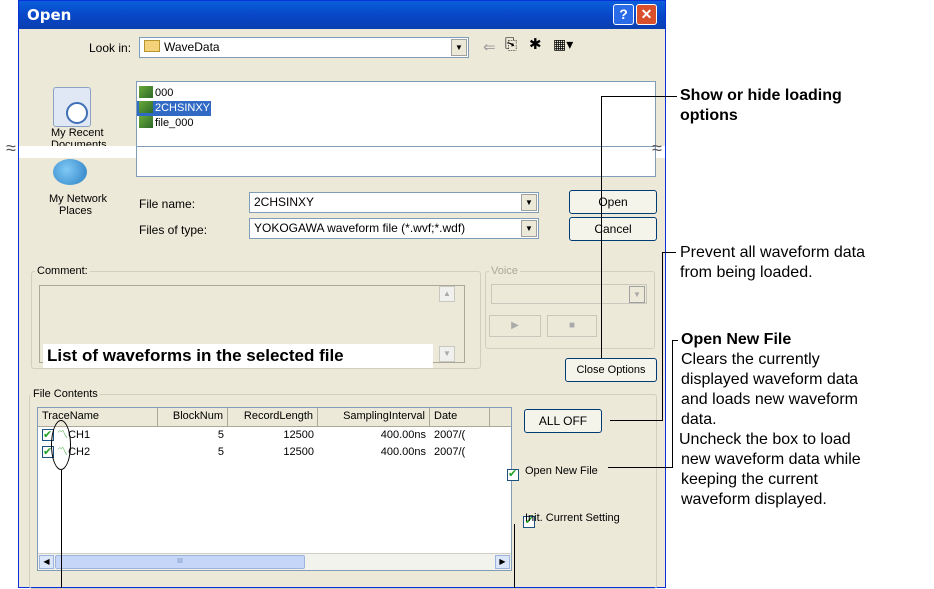 The image size is (934, 589). I want to click on voice-label: Voice, so click(504, 271).